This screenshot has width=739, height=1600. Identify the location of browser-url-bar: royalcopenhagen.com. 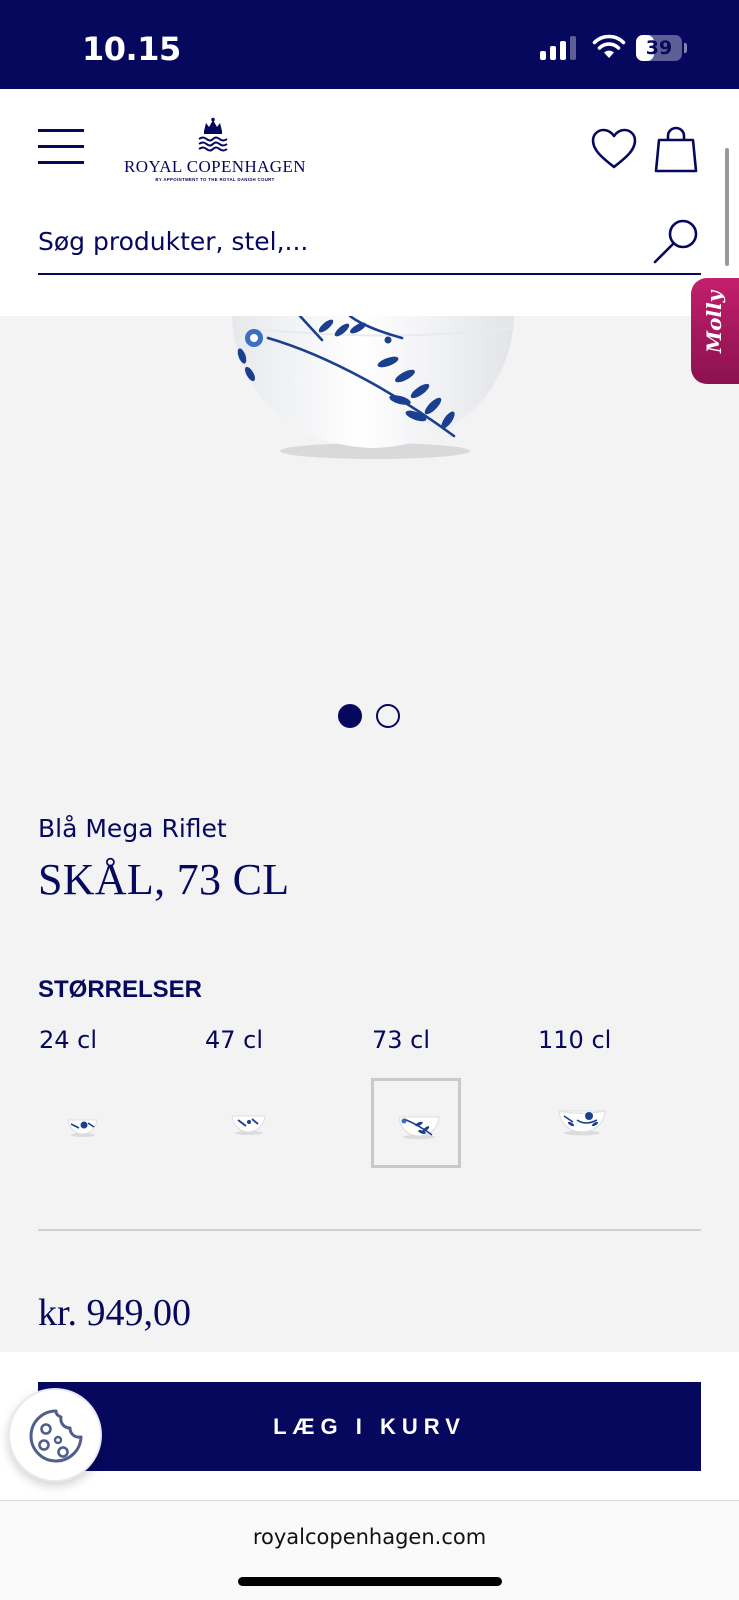
(369, 1550).